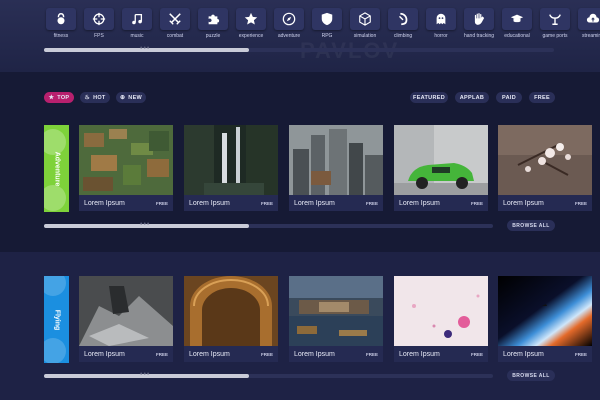  What do you see at coordinates (299, 48) in the screenshot?
I see `category-scrollbar: •••` at bounding box center [299, 48].